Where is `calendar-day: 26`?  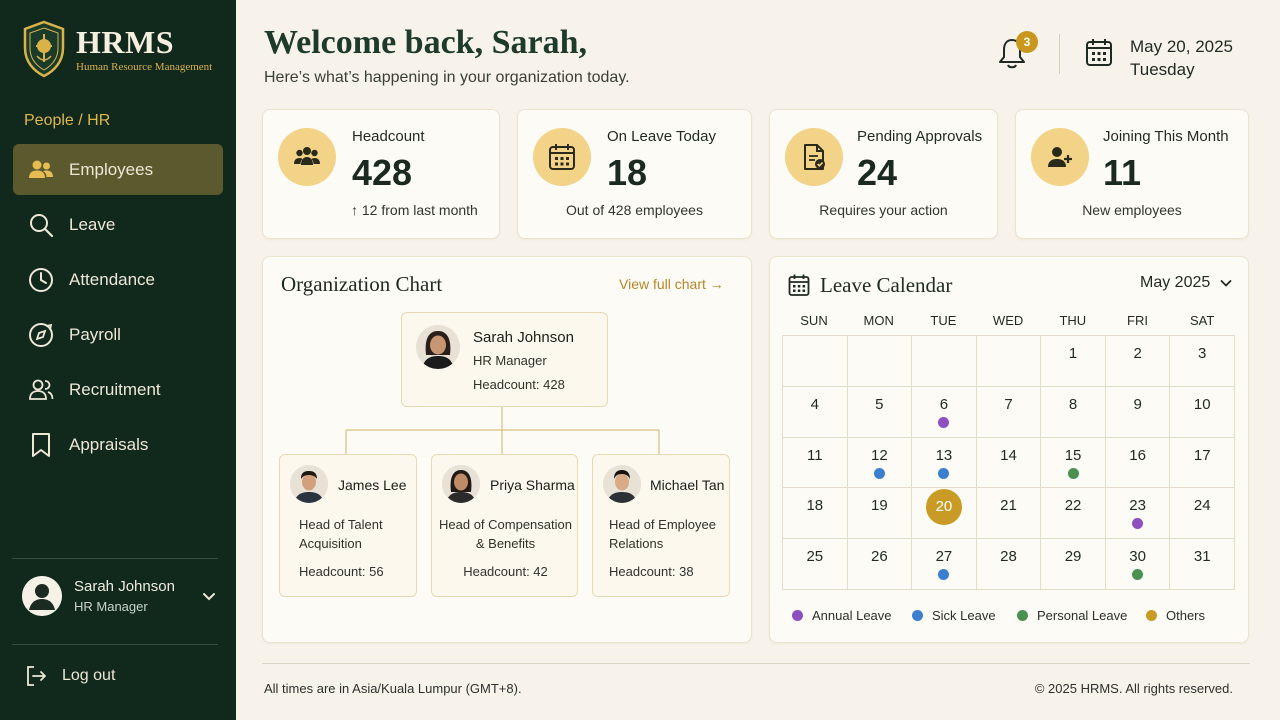 calendar-day: 26 is located at coordinates (880, 564).